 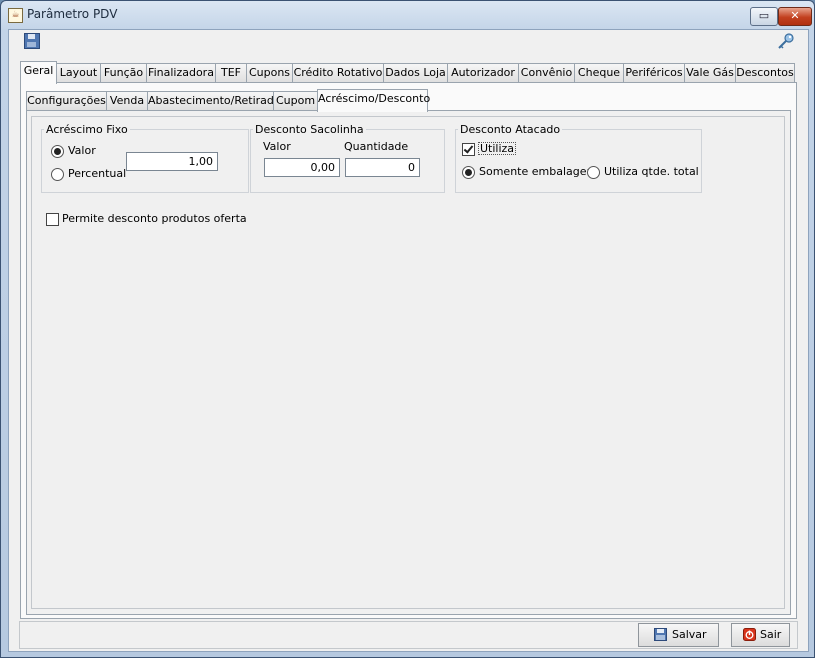 What do you see at coordinates (771, 634) in the screenshot?
I see `exit-button-label: Sair` at bounding box center [771, 634].